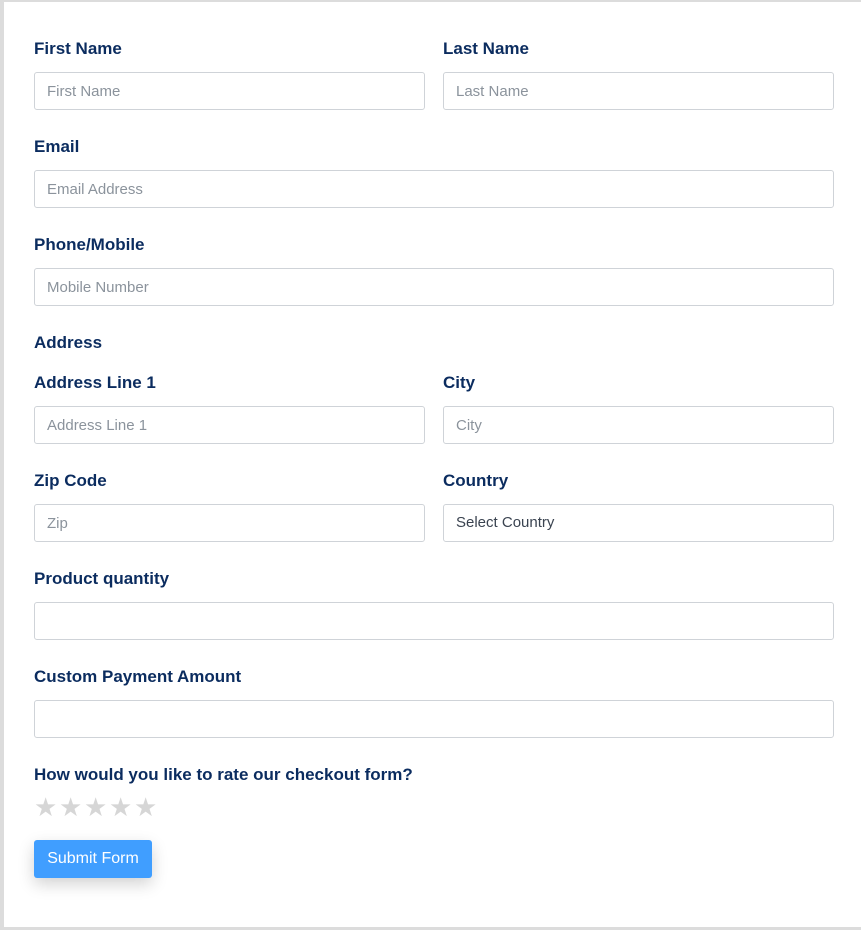 This screenshot has height=930, width=861. I want to click on address-line1-input, so click(229, 425).